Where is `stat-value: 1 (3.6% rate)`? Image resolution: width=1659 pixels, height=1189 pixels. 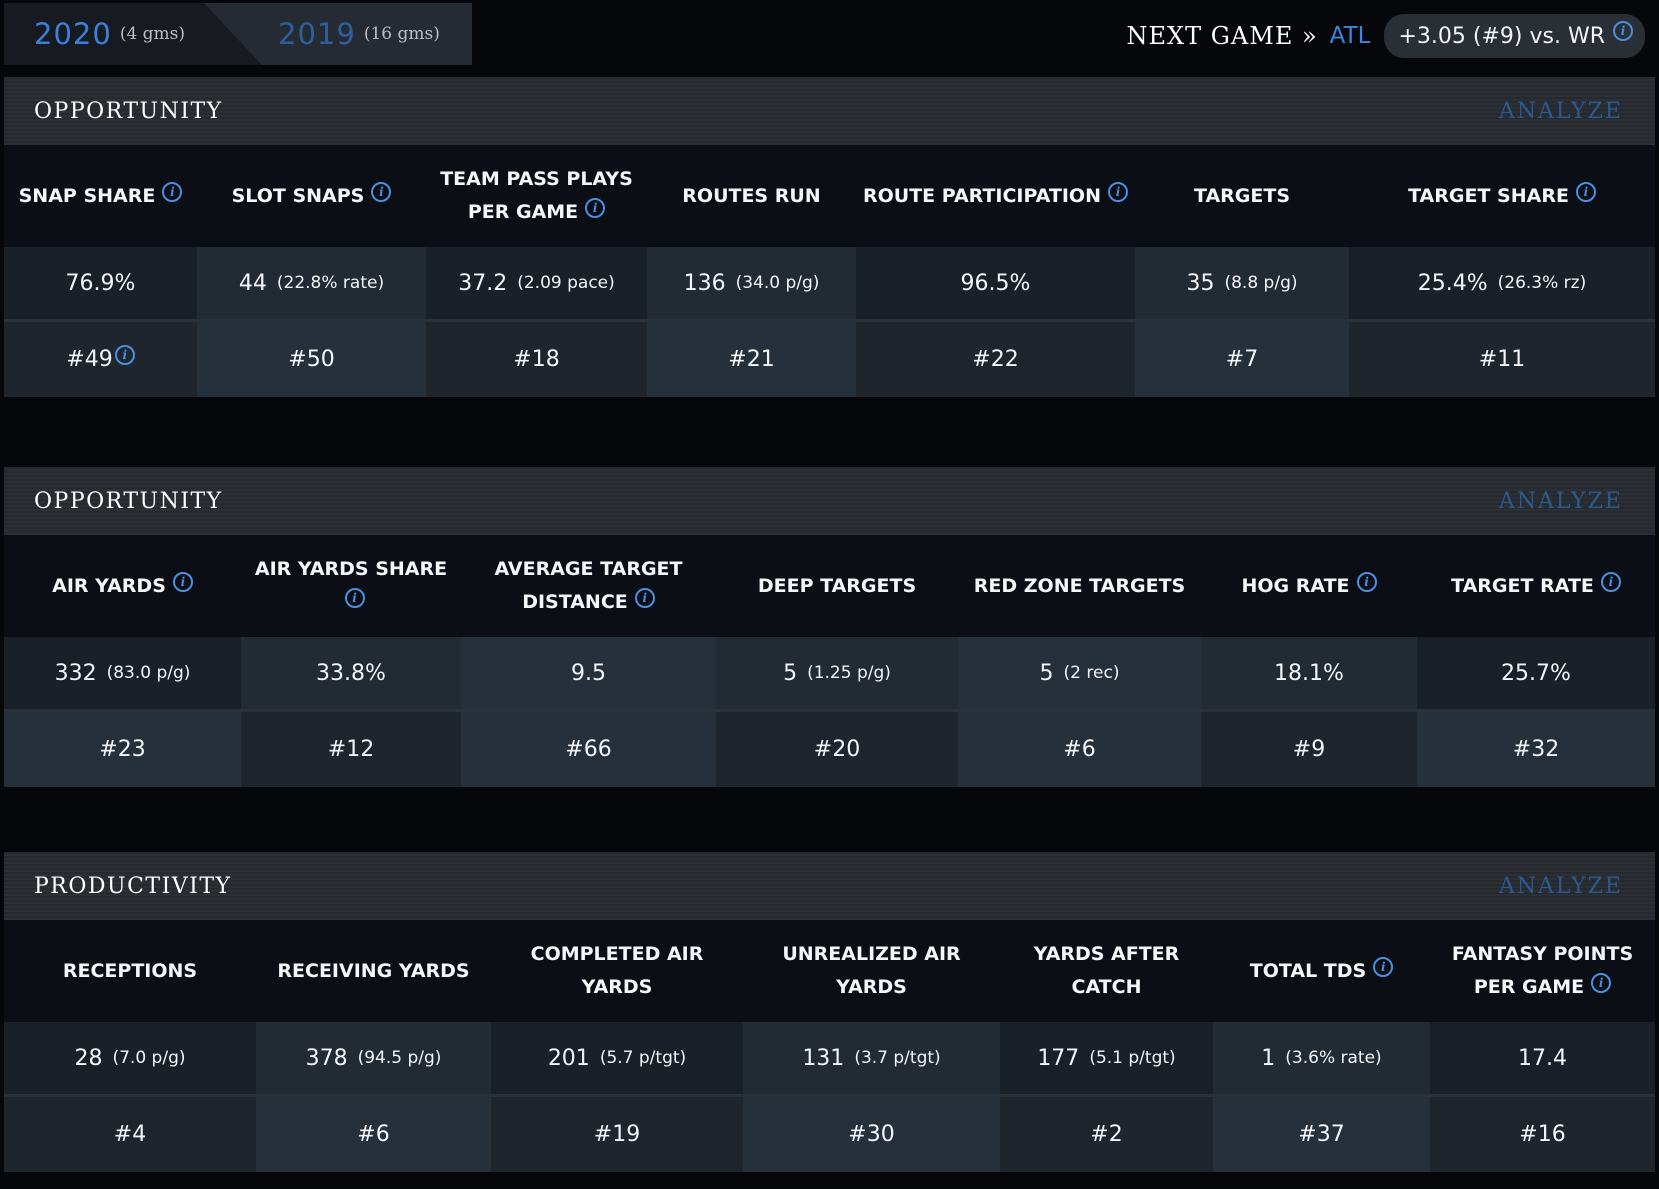
stat-value: 1 (3.6% rate) is located at coordinates (1321, 1059).